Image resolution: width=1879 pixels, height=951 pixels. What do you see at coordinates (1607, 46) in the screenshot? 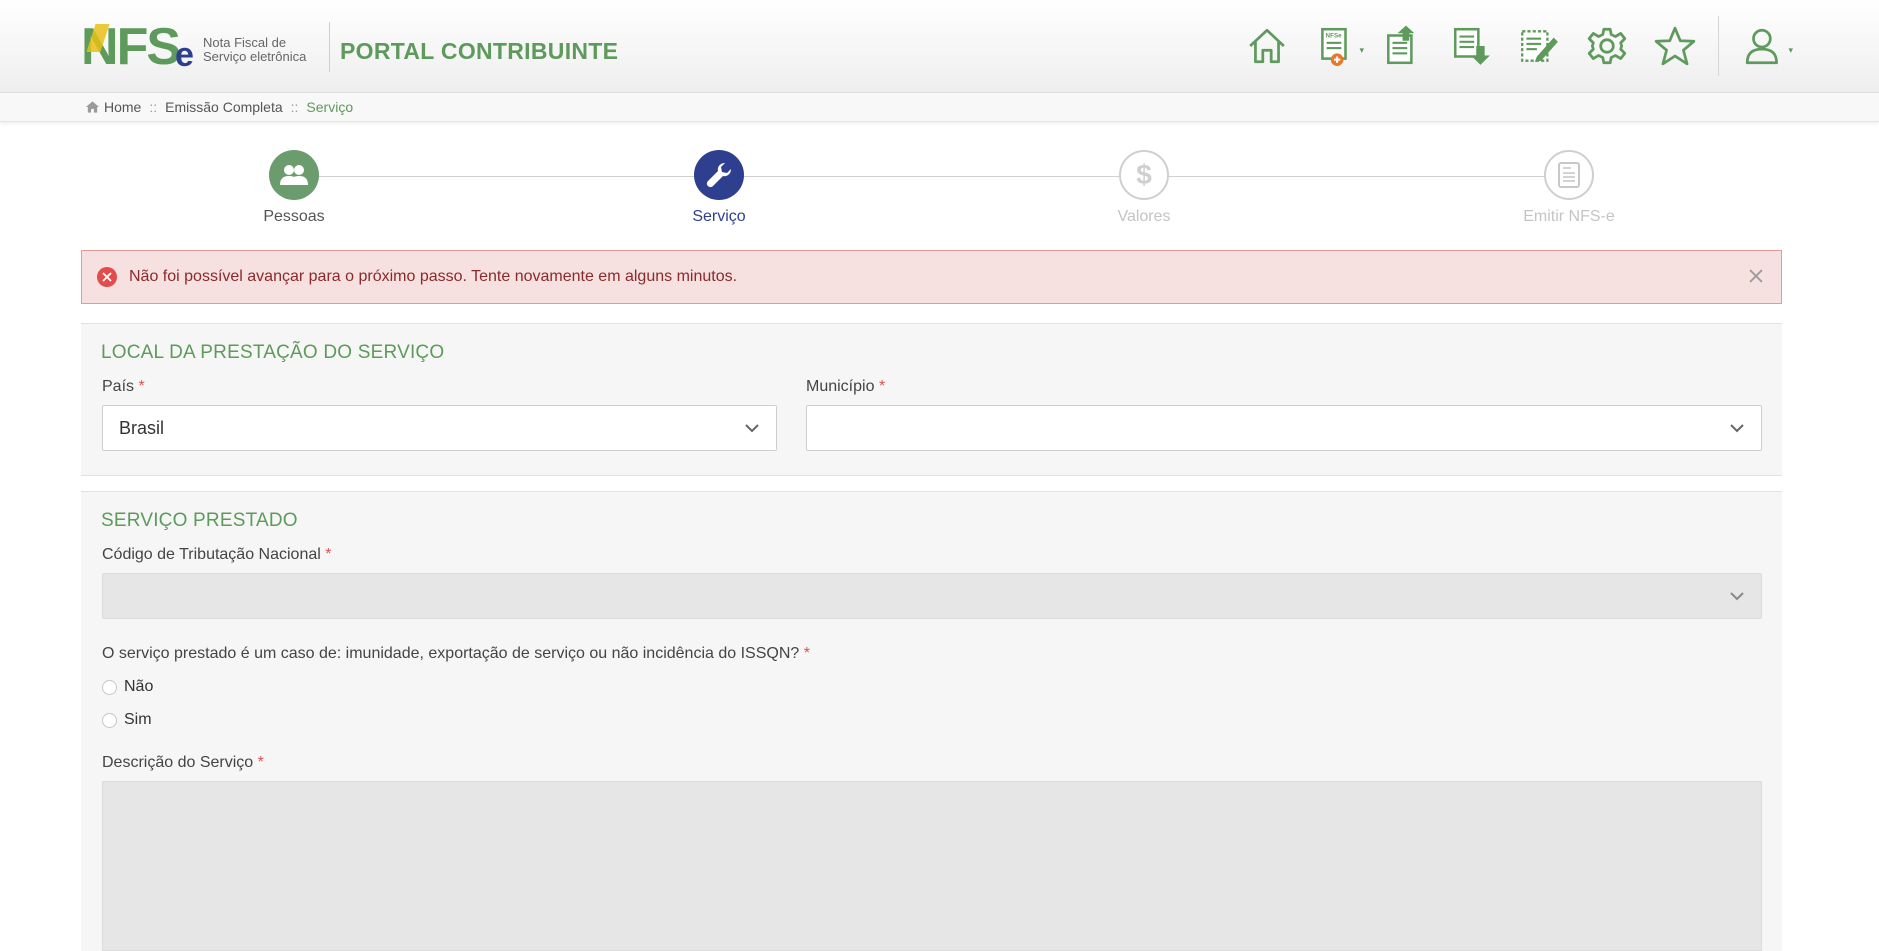
I see `settings-gear-icon` at bounding box center [1607, 46].